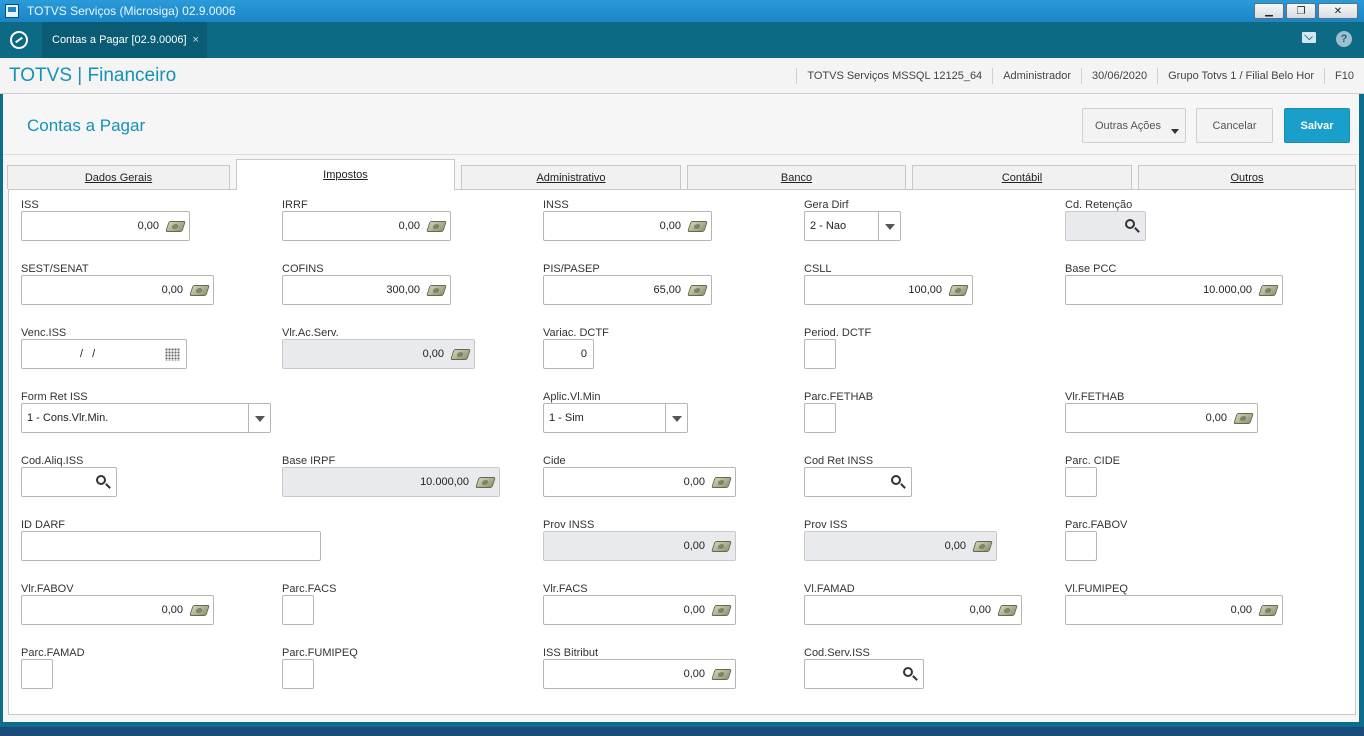  I want to click on sest-senat-input: 0,00, so click(117, 290).